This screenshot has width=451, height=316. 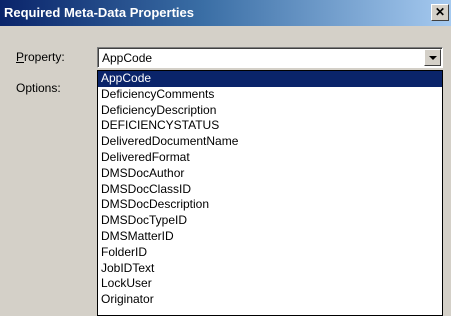 What do you see at coordinates (99, 12) in the screenshot?
I see `window-title: Required Meta-Data Properties` at bounding box center [99, 12].